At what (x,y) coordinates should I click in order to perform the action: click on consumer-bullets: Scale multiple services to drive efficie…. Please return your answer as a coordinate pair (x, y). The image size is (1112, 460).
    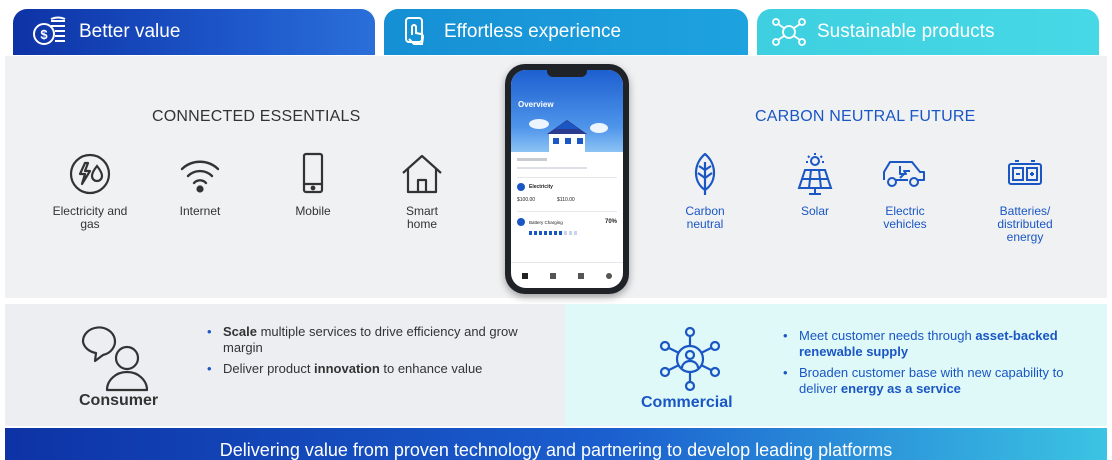
    Looking at the image, I should click on (365, 353).